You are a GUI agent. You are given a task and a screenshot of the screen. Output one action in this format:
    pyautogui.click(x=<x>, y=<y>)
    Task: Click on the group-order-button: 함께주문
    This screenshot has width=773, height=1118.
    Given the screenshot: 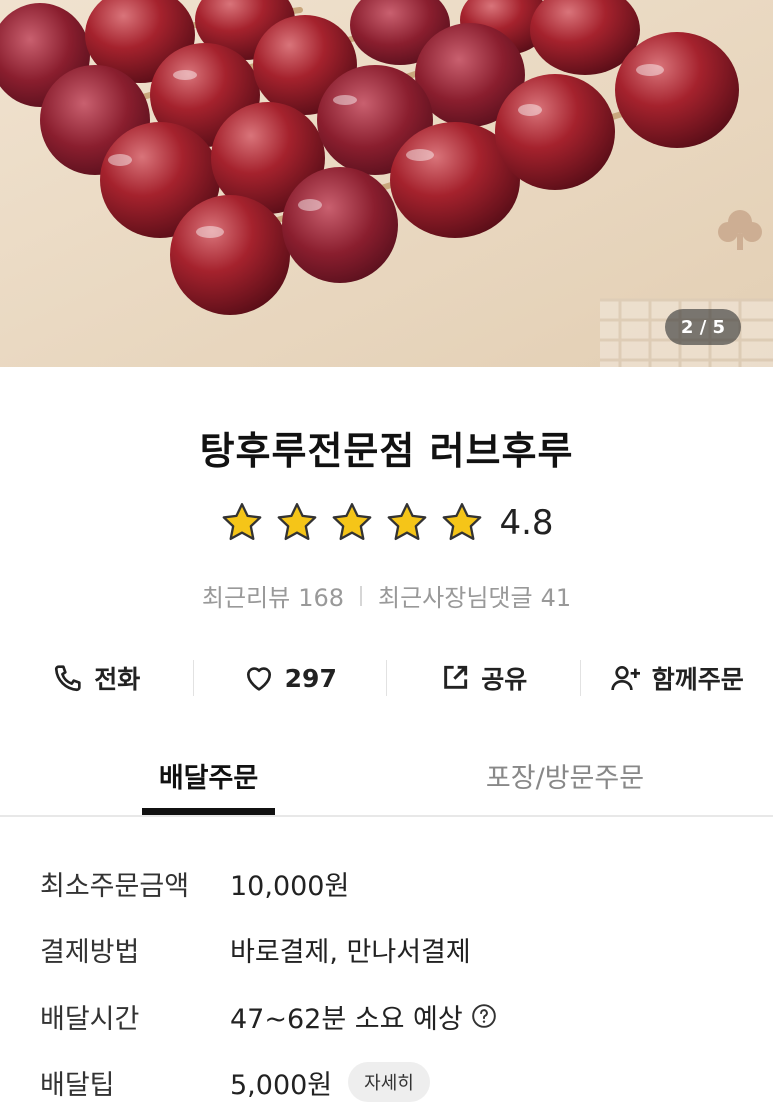 What is the action you would take?
    pyautogui.click(x=677, y=678)
    